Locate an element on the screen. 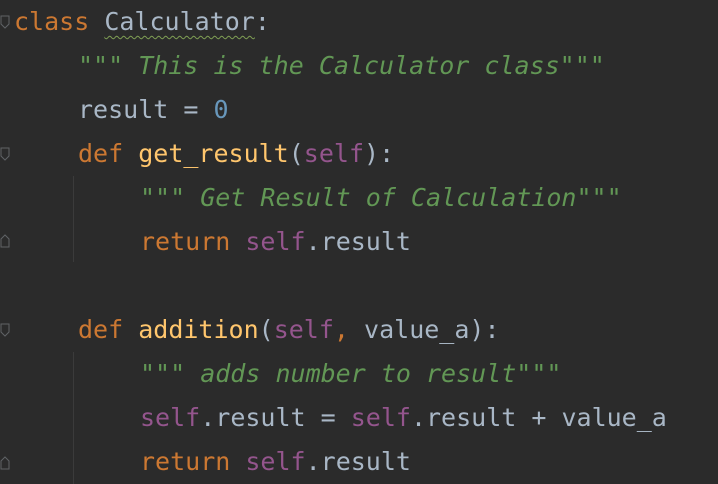 This screenshot has height=484, width=718. operator: = is located at coordinates (191, 109).